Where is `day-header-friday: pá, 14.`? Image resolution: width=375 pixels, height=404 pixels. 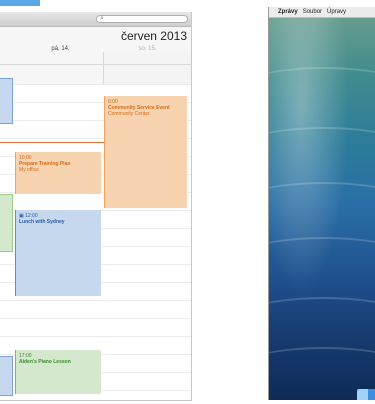 day-header-friday: pá, 14. is located at coordinates (60, 49).